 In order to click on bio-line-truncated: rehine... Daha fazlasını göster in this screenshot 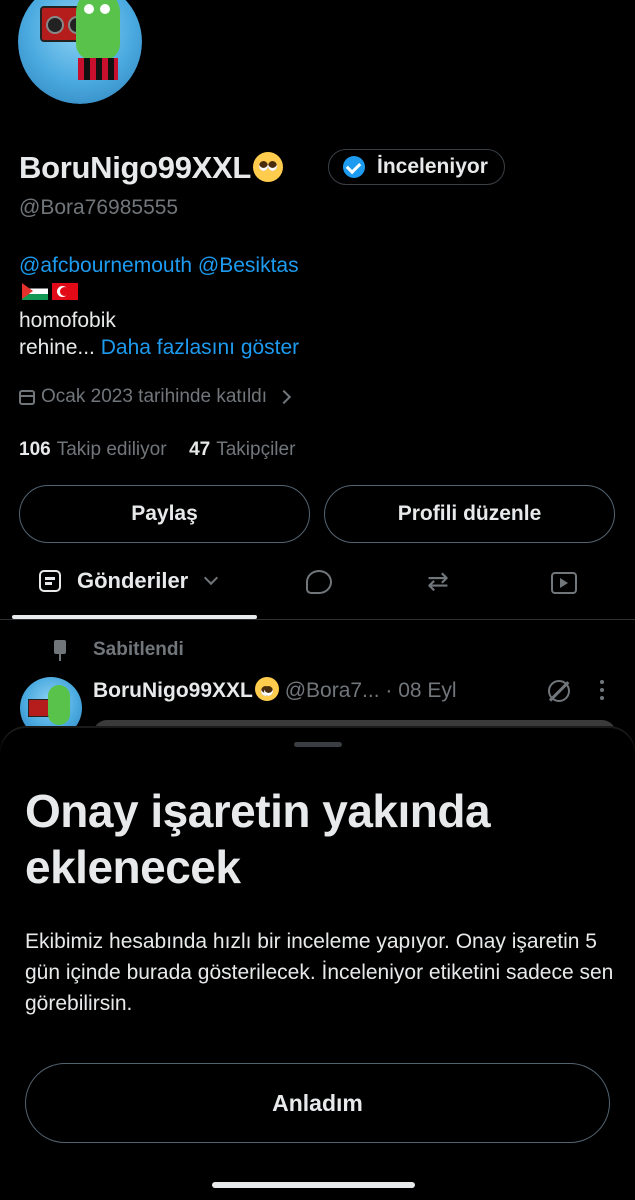, I will do `click(159, 347)`.